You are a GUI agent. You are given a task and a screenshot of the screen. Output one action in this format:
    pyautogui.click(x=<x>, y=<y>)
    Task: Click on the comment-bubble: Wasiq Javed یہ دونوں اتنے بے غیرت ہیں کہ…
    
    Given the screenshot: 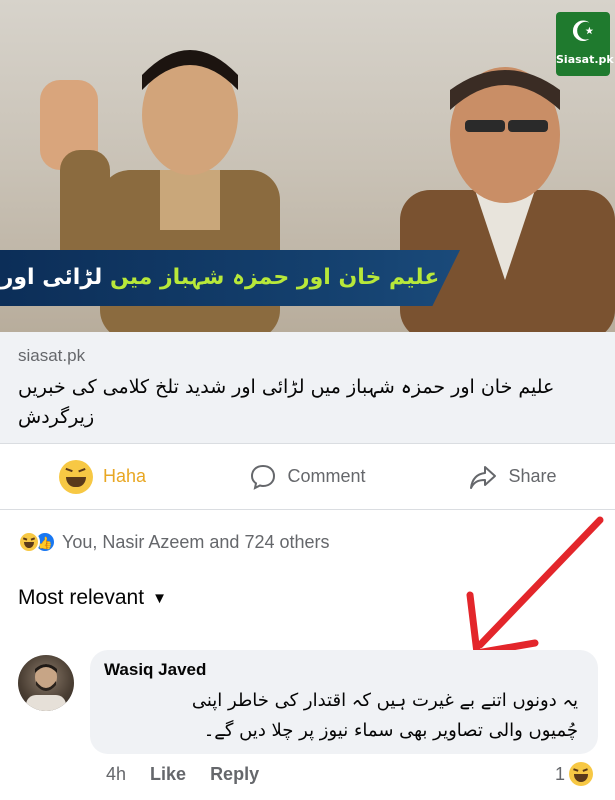 What is the action you would take?
    pyautogui.click(x=344, y=702)
    